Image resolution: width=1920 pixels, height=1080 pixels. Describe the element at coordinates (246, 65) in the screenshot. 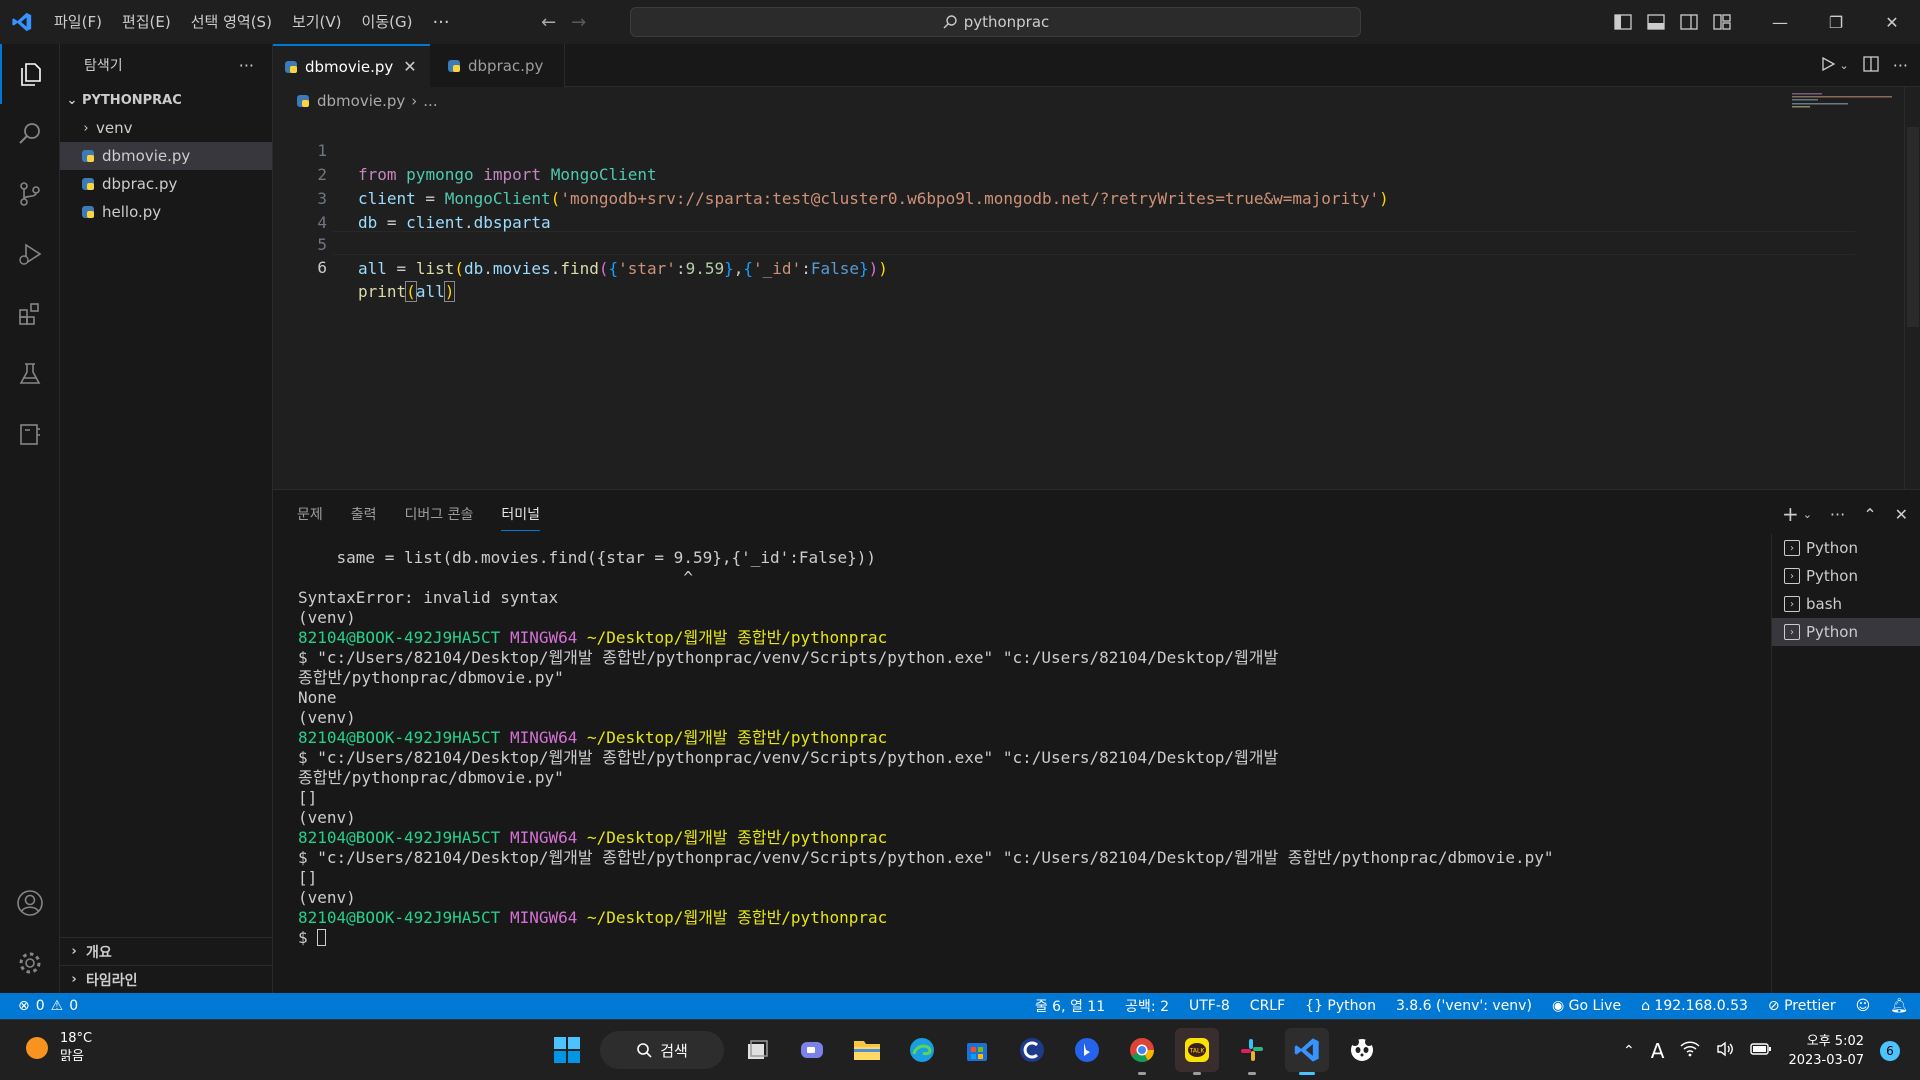

I see `sidebar-more-button: ···` at that location.